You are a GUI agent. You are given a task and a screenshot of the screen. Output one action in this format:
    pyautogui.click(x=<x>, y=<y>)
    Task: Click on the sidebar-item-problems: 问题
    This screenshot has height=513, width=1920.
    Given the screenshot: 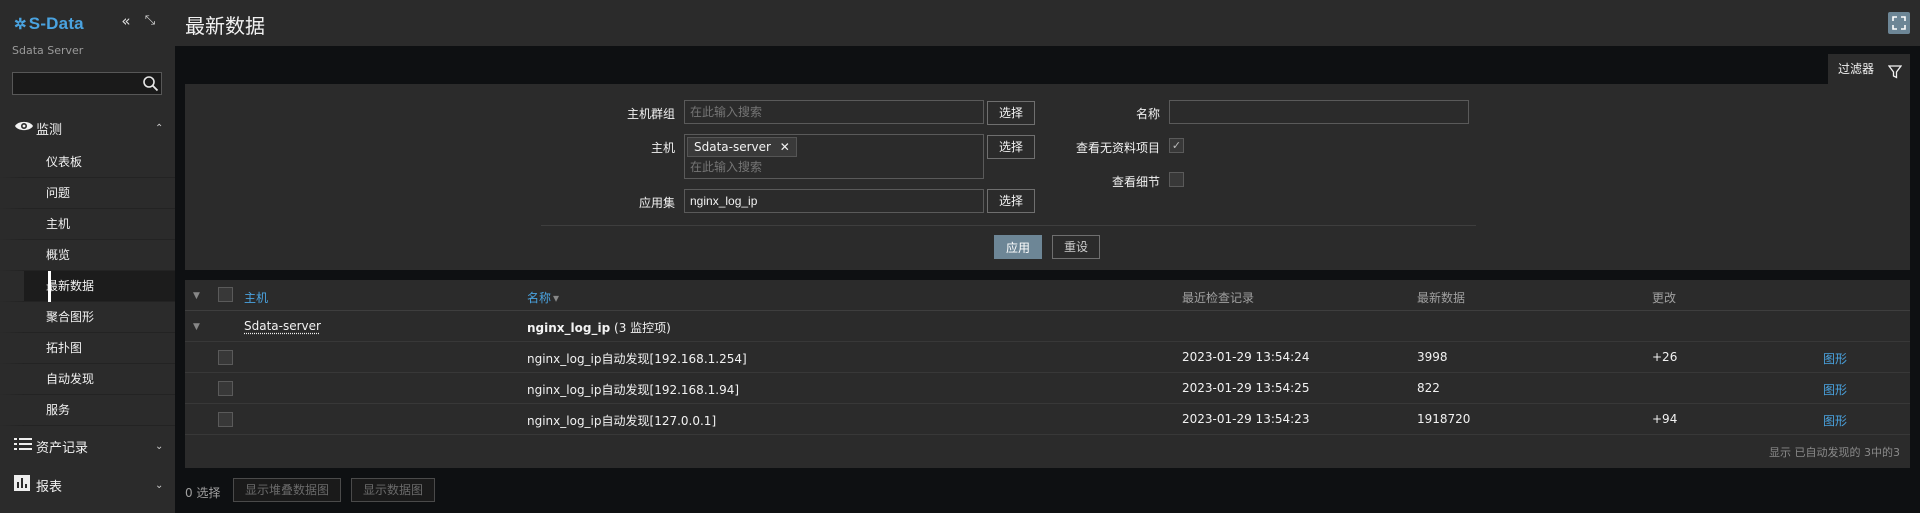 What is the action you would take?
    pyautogui.click(x=87, y=193)
    